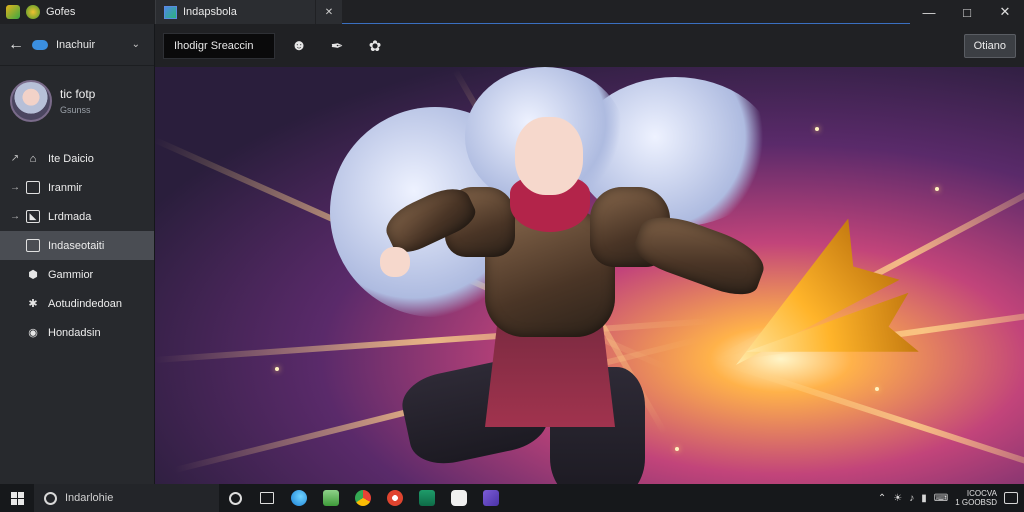  What do you see at coordinates (33, 12) in the screenshot?
I see `app-secondary-icon` at bounding box center [33, 12].